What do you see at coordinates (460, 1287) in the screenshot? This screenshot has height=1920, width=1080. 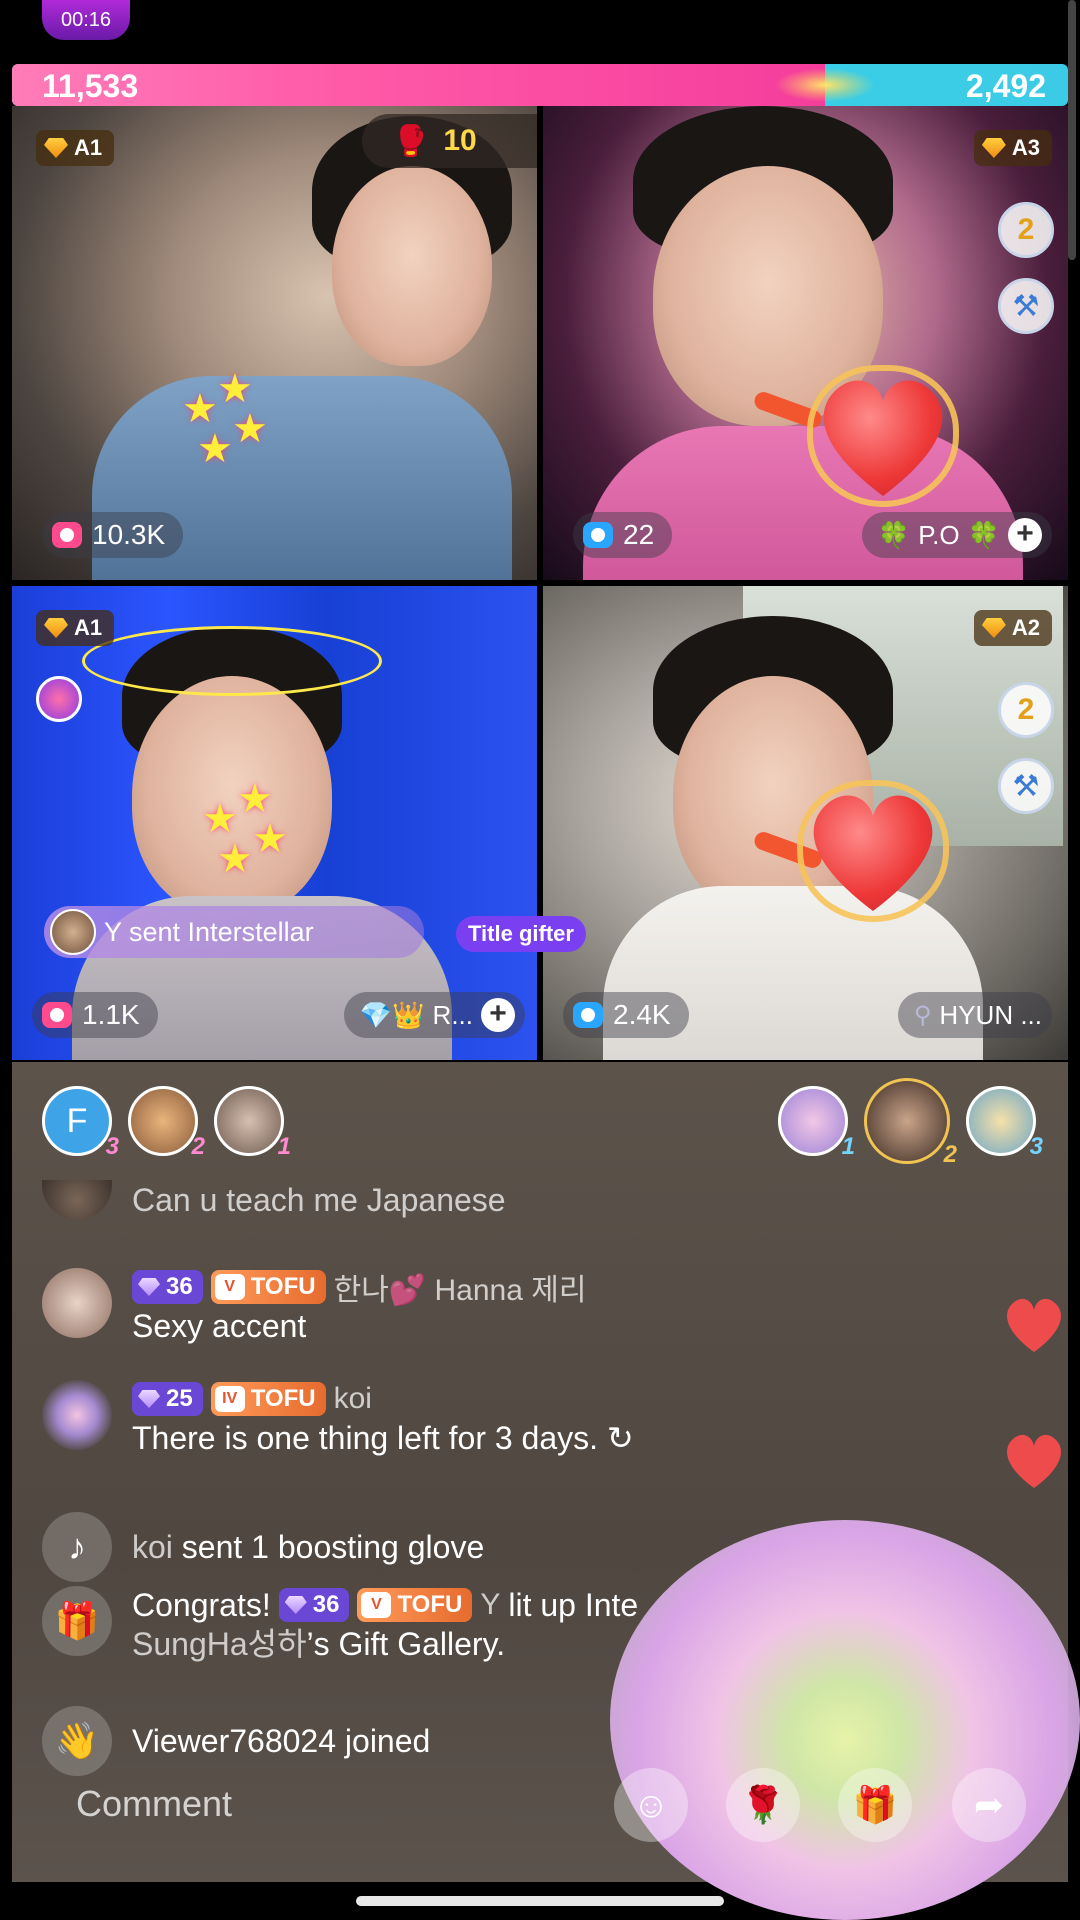 I see `chat-username: 한나💕 Hanna 제리` at bounding box center [460, 1287].